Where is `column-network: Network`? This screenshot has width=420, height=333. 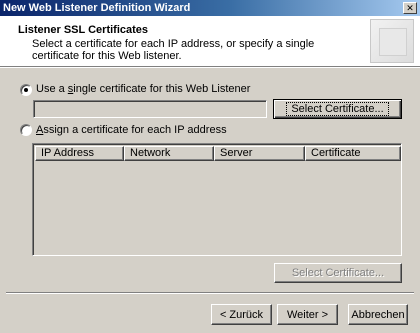 column-network: Network is located at coordinates (169, 153).